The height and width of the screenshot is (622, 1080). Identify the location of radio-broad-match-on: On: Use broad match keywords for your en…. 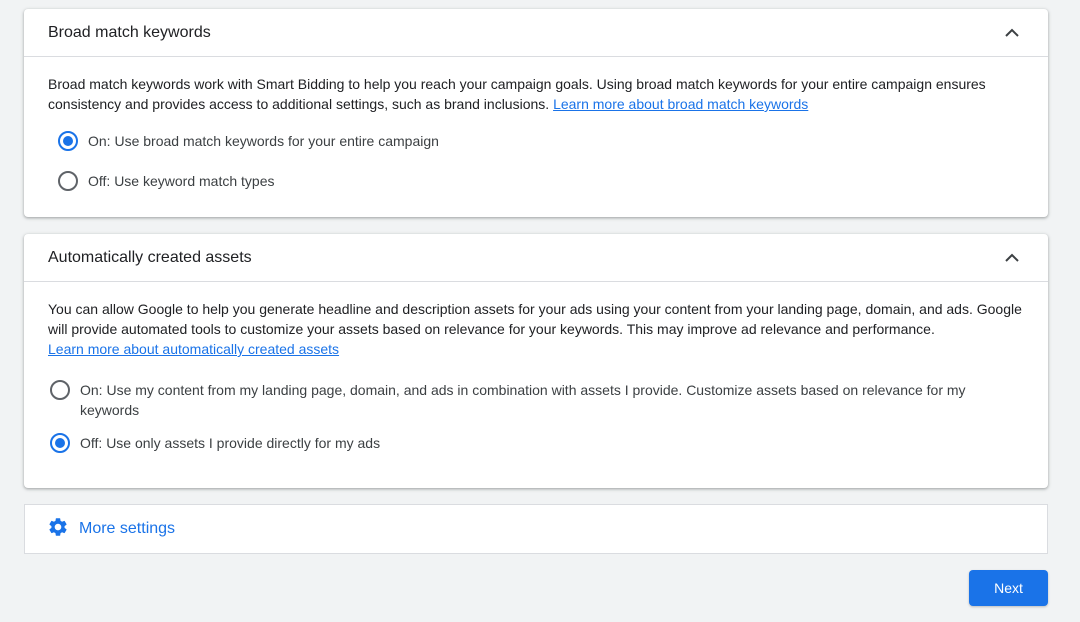
(248, 141).